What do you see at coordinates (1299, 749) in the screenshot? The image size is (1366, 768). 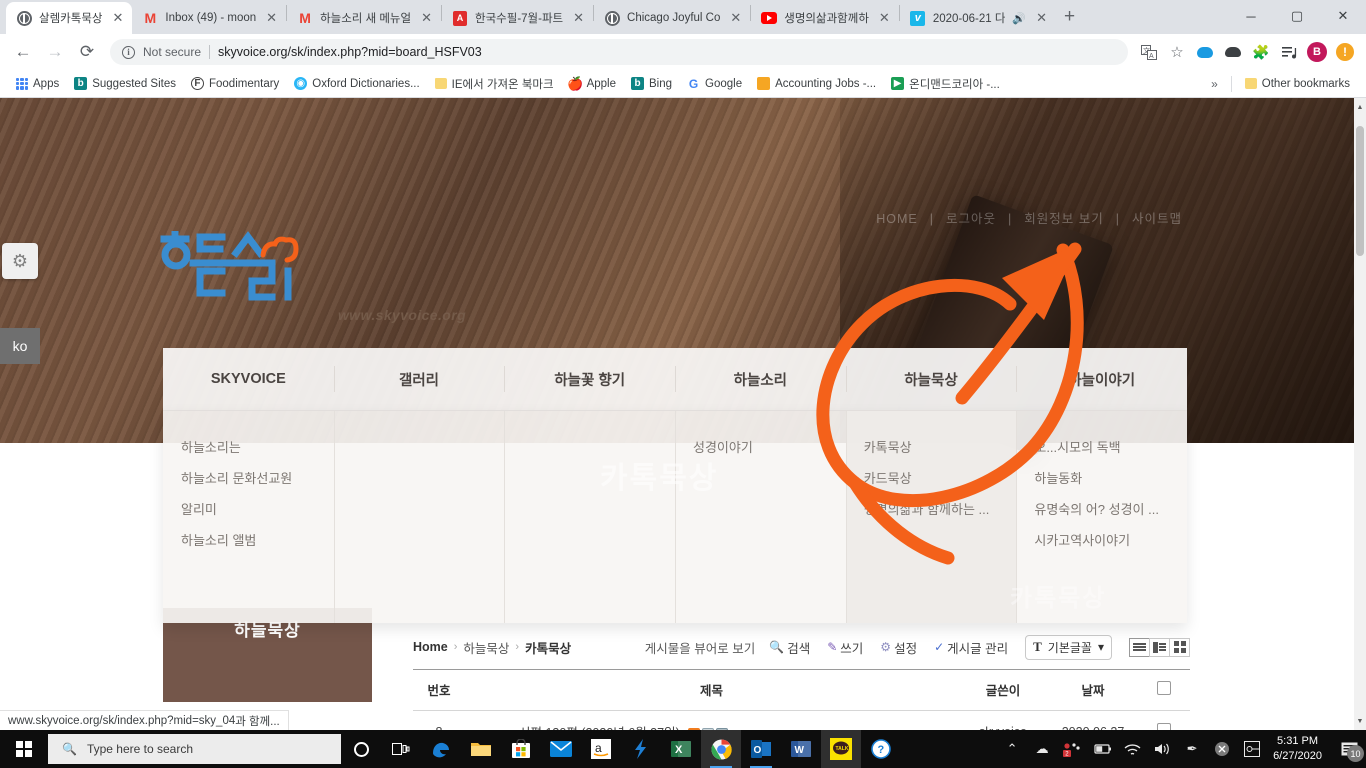 I see `taskbar-clock: 5:31 PM 6/27/2020` at bounding box center [1299, 749].